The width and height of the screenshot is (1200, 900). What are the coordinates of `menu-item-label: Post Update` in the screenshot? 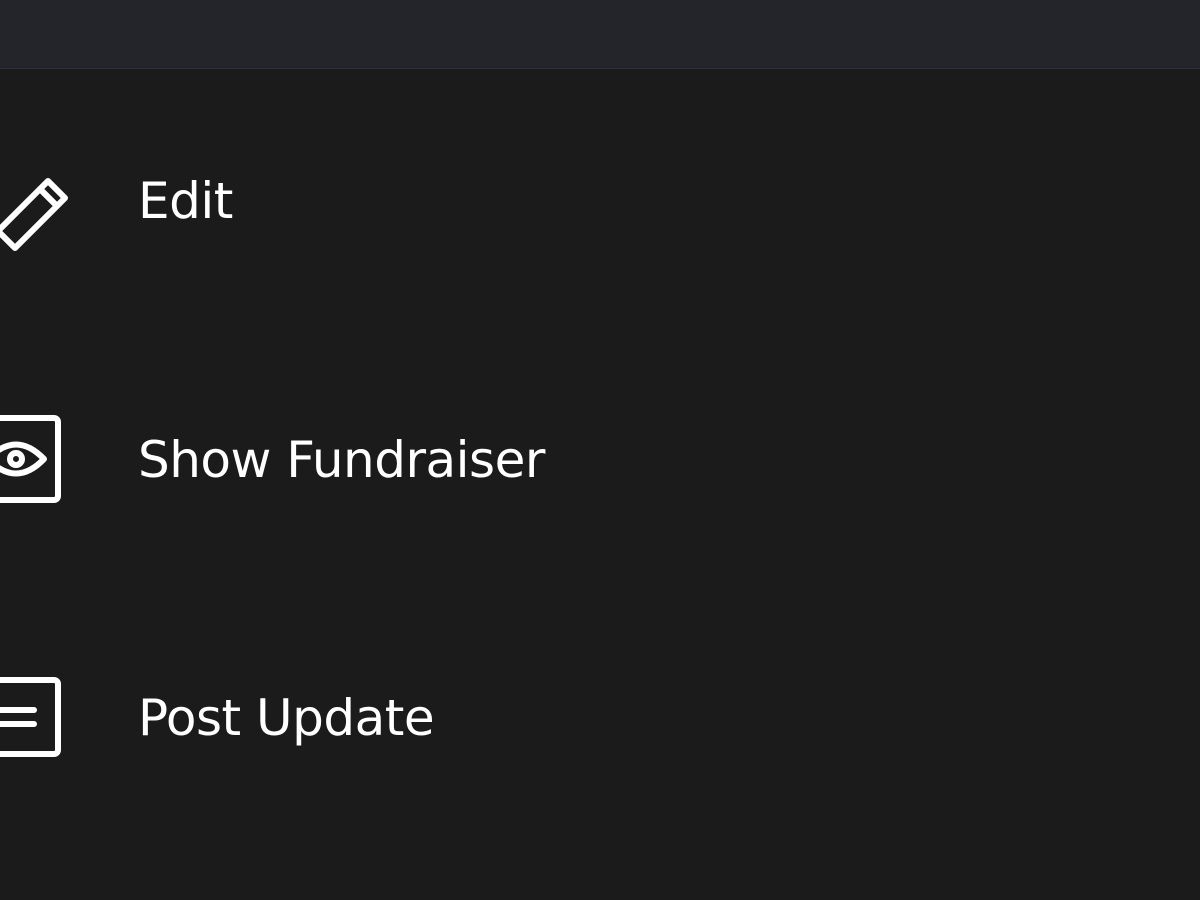 It's located at (286, 718).